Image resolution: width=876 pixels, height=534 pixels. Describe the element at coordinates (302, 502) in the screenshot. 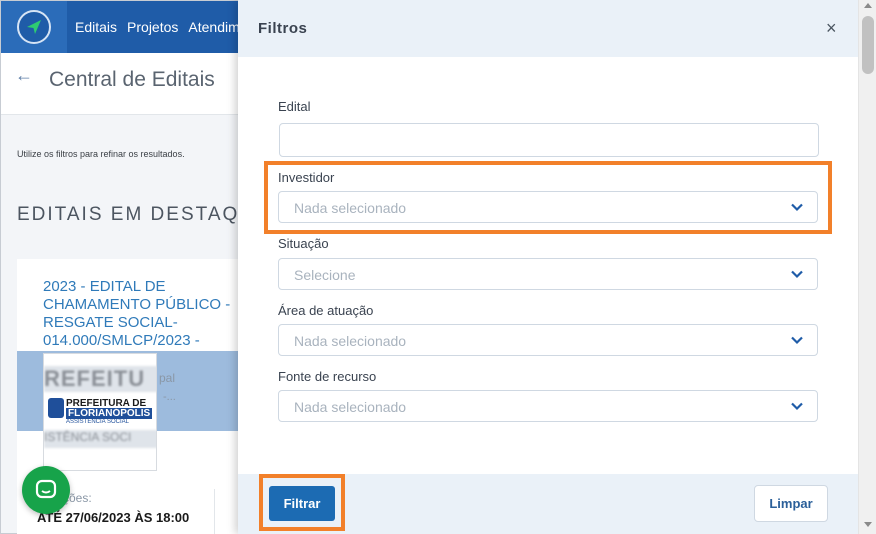

I see `filtrar-highlight` at that location.